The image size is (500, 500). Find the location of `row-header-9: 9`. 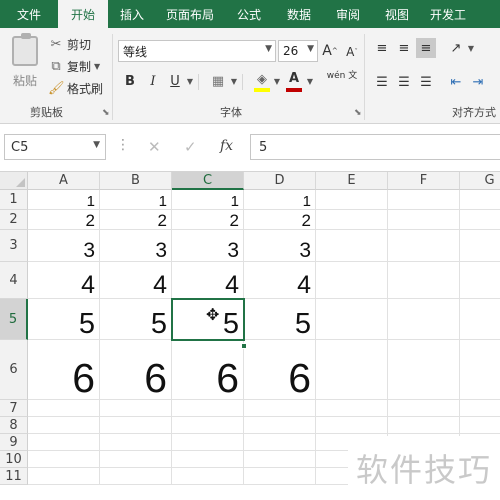

row-header-9: 9 is located at coordinates (14, 442).